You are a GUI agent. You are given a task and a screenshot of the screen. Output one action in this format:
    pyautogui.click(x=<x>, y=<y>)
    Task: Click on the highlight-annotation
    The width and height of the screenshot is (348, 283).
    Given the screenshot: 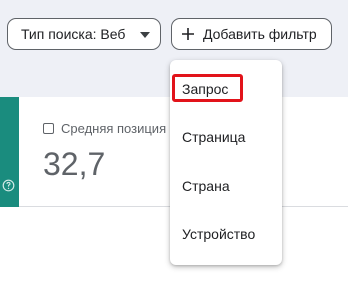 What is the action you would take?
    pyautogui.click(x=207, y=88)
    